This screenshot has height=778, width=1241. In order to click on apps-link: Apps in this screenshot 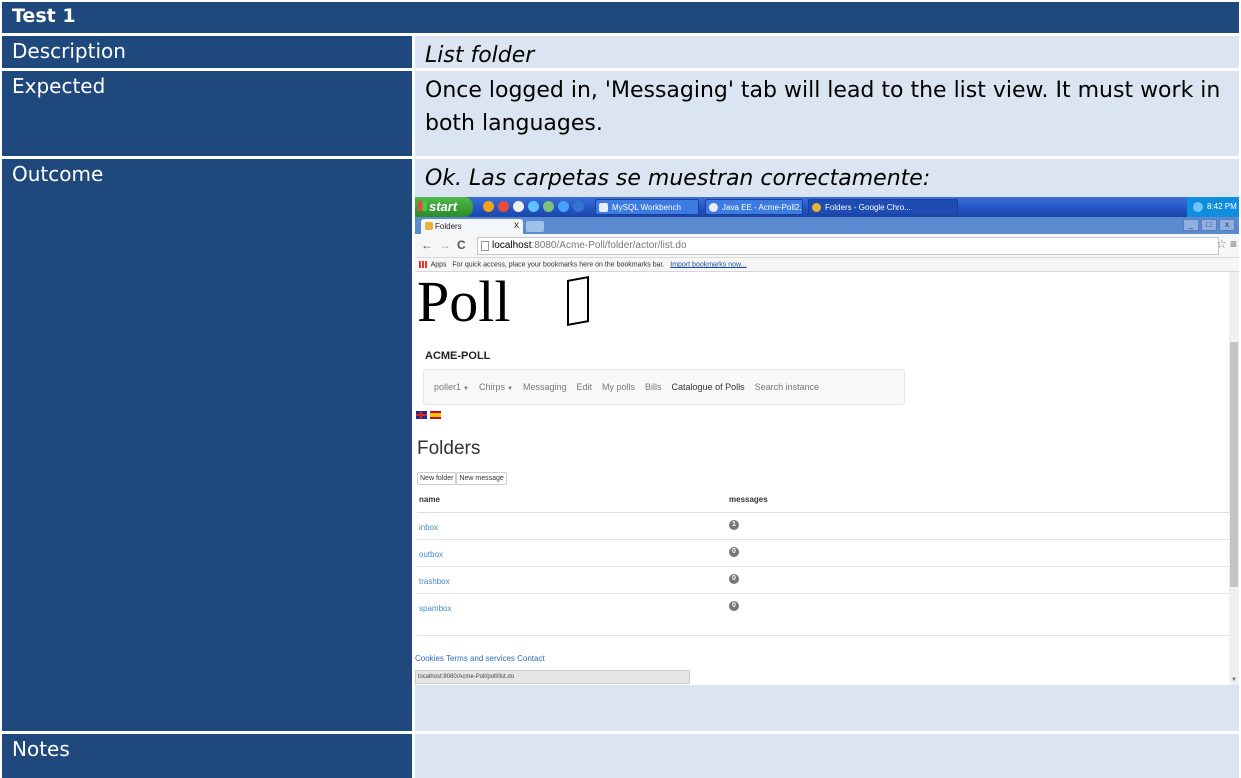, I will do `click(439, 264)`.